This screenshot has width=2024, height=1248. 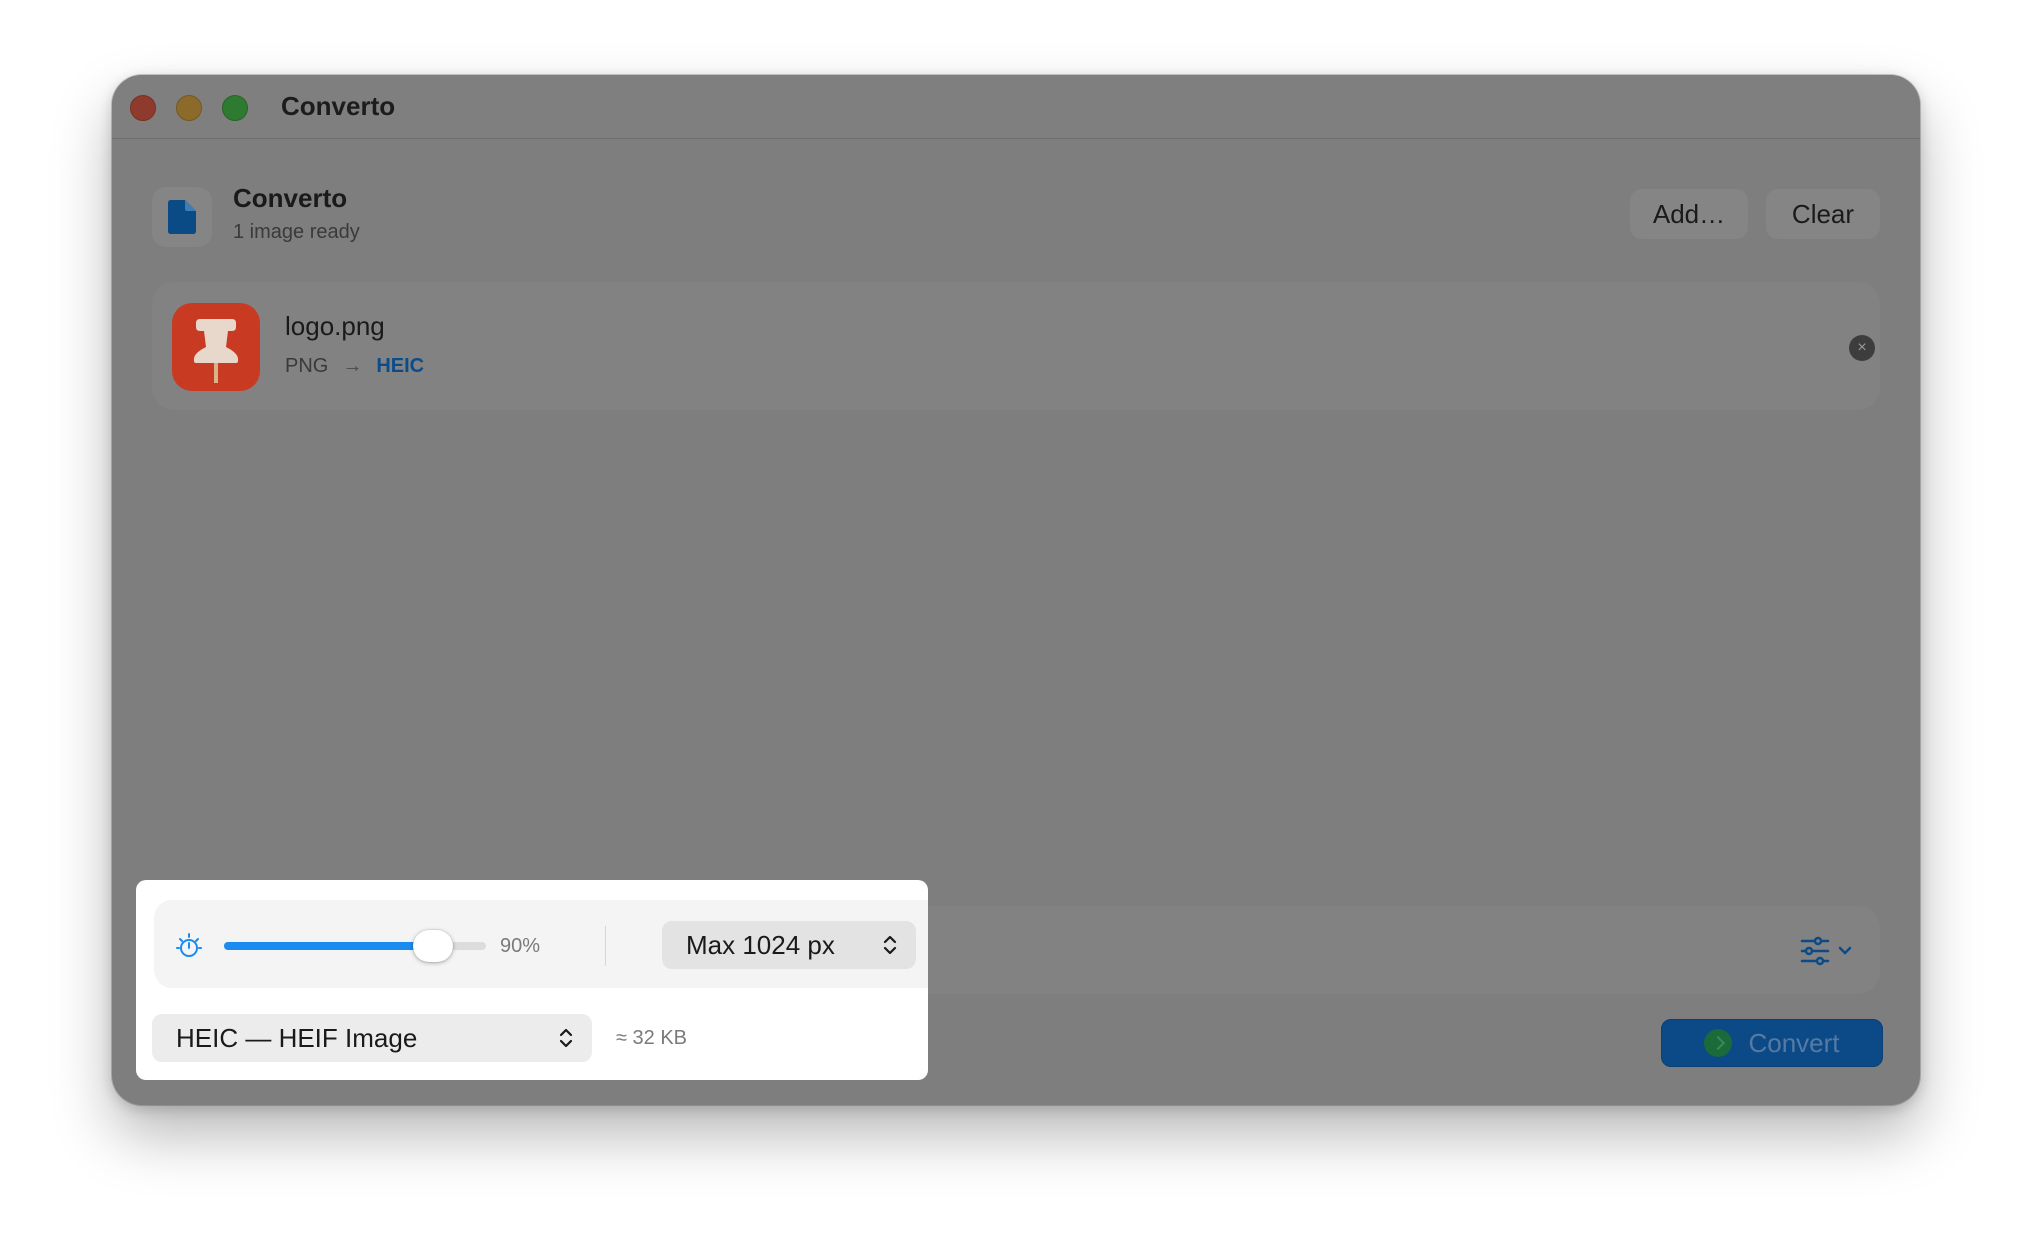 I want to click on arrow-right-icon: →, so click(x=352, y=366).